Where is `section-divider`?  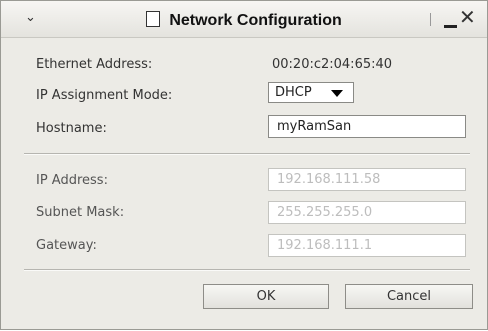 section-divider is located at coordinates (247, 154).